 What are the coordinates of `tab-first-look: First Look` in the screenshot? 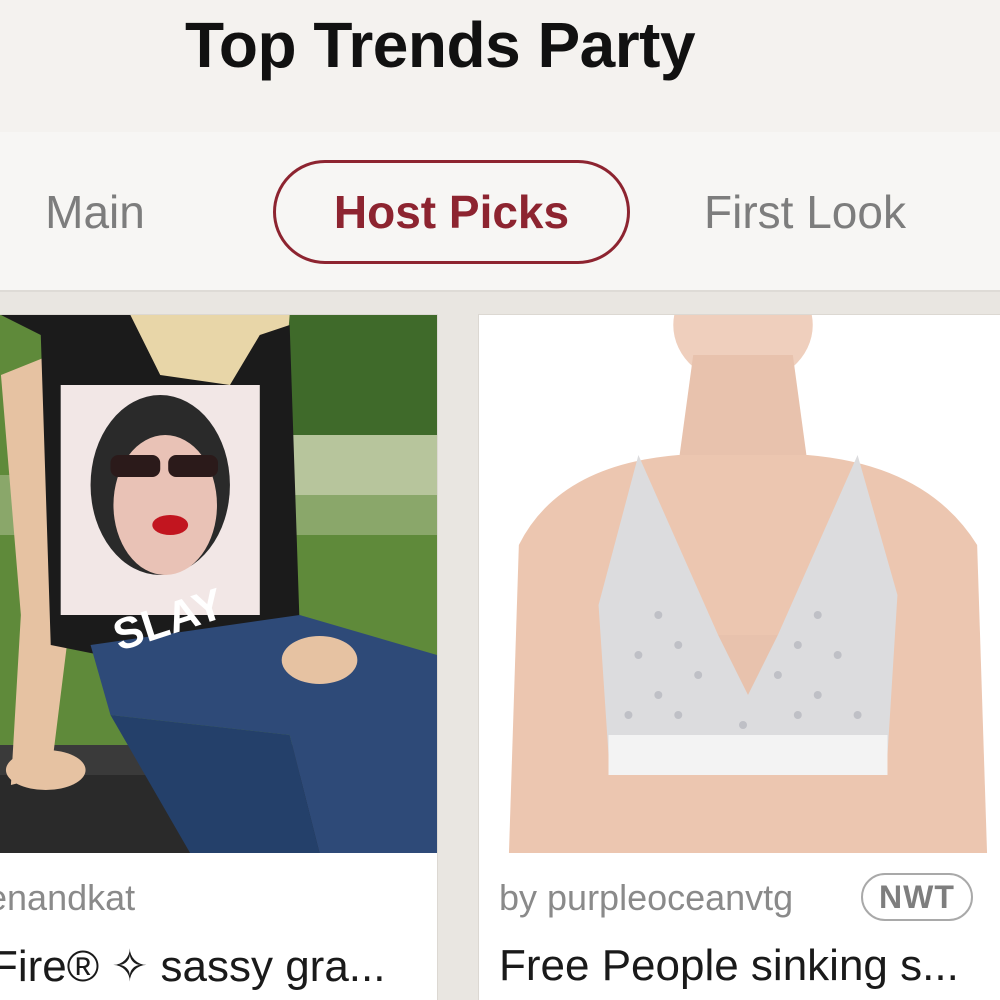 It's located at (805, 212).